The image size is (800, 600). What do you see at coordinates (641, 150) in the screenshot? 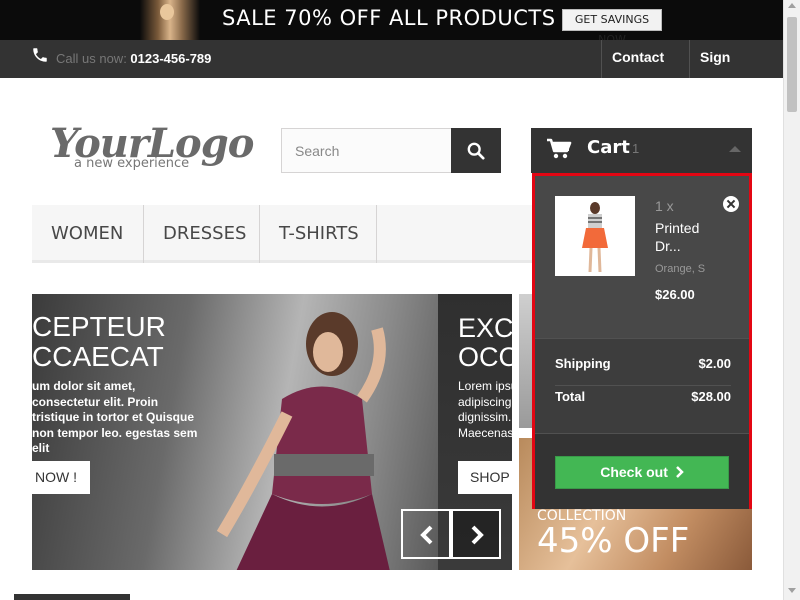
I see `cart-button: Cart 1` at bounding box center [641, 150].